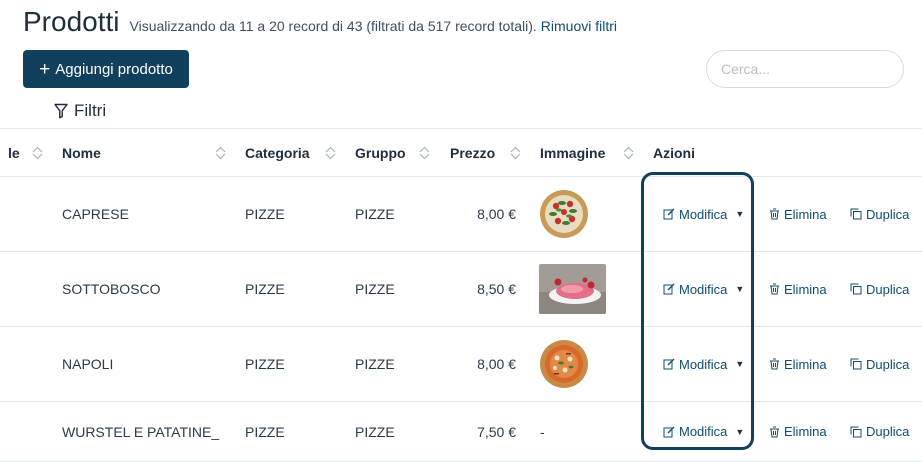 The height and width of the screenshot is (462, 922). Describe the element at coordinates (71, 21) in the screenshot. I see `page-title: Prodotti` at that location.